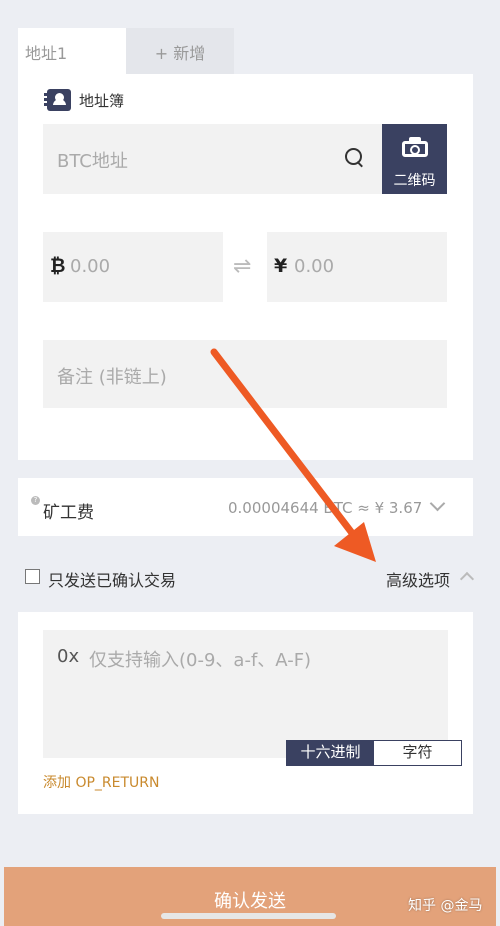  I want to click on swap-icon: ⇌, so click(245, 267).